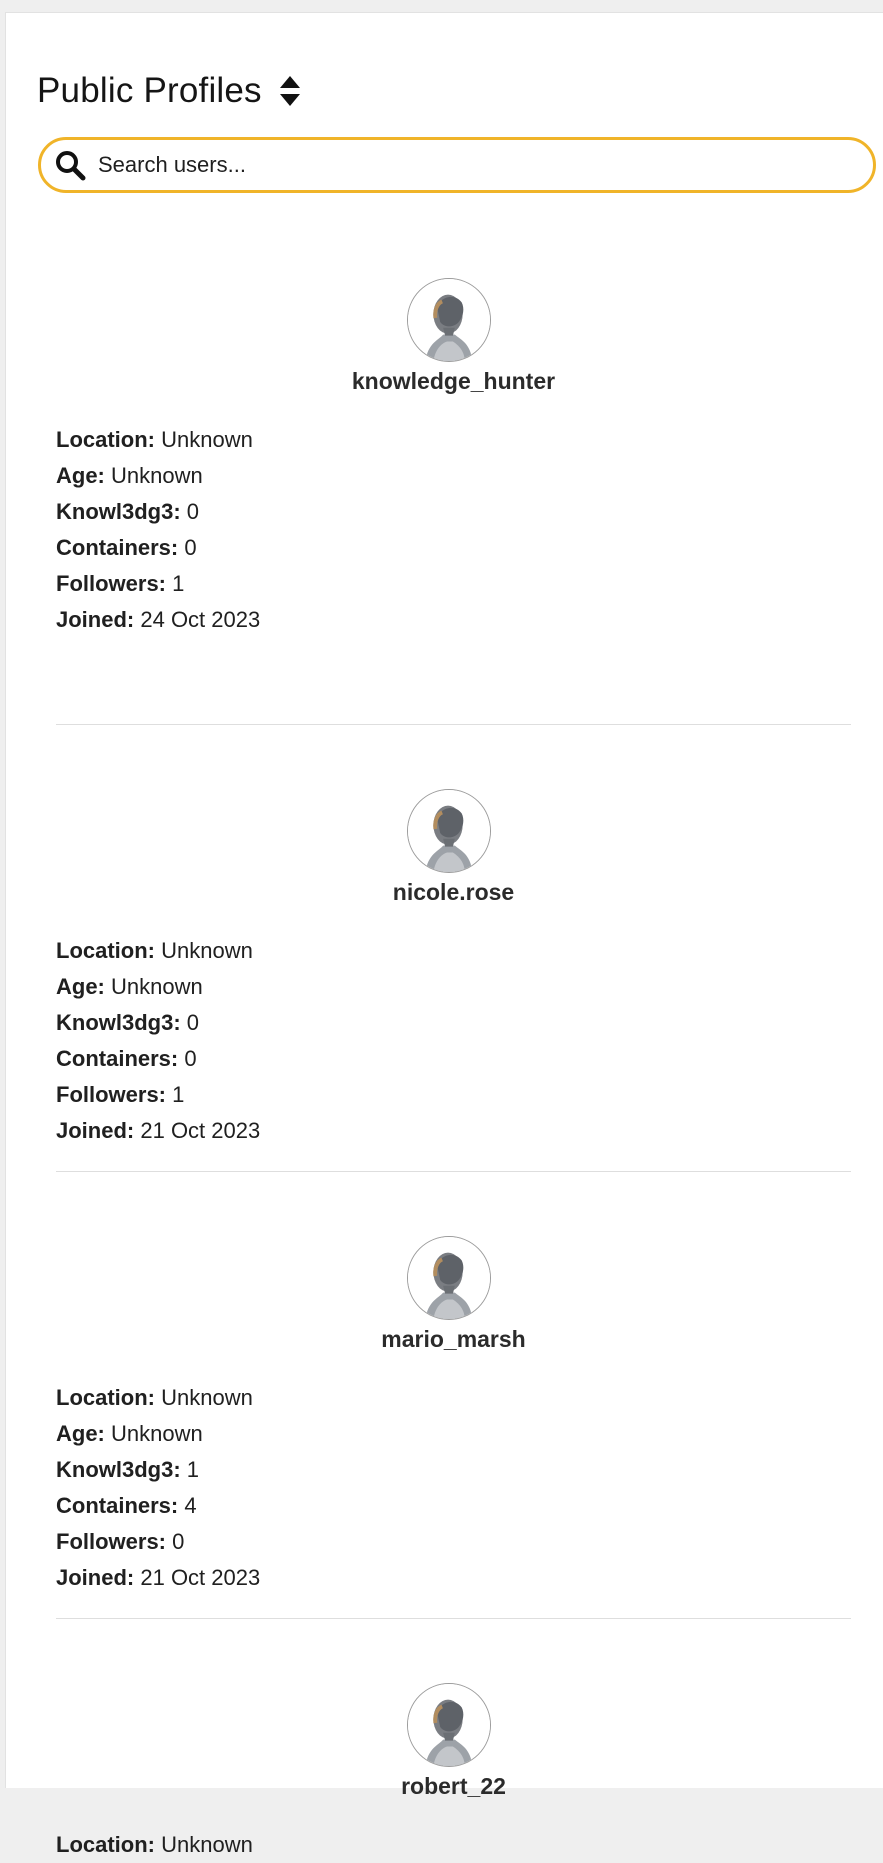 Image resolution: width=883 pixels, height=1863 pixels. I want to click on followers-row: Followers: 0, so click(158, 1542).